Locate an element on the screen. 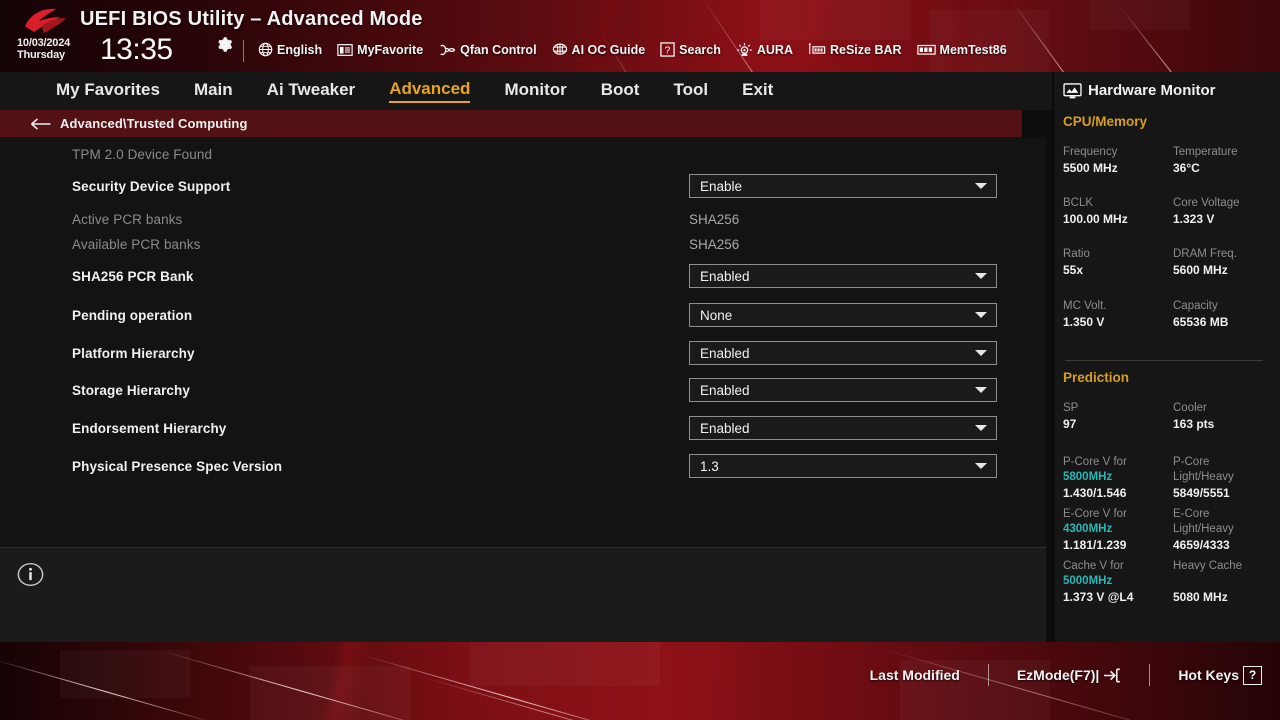 The height and width of the screenshot is (720, 1280). tool-english: English is located at coordinates (290, 49).